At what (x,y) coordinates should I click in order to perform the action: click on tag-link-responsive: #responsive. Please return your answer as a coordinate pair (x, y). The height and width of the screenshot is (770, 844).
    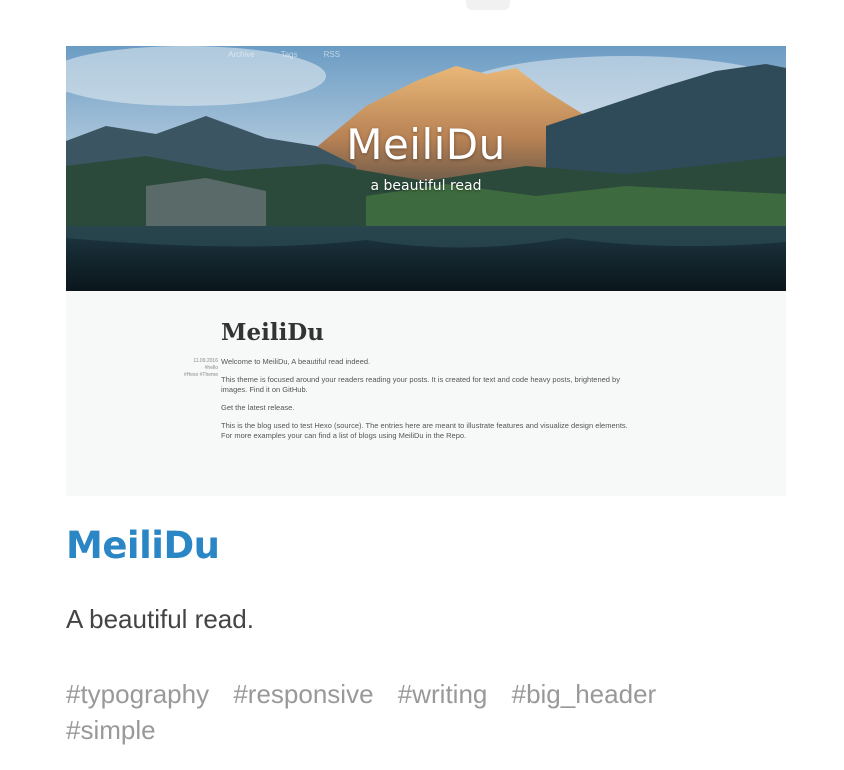
    Looking at the image, I should click on (303, 694).